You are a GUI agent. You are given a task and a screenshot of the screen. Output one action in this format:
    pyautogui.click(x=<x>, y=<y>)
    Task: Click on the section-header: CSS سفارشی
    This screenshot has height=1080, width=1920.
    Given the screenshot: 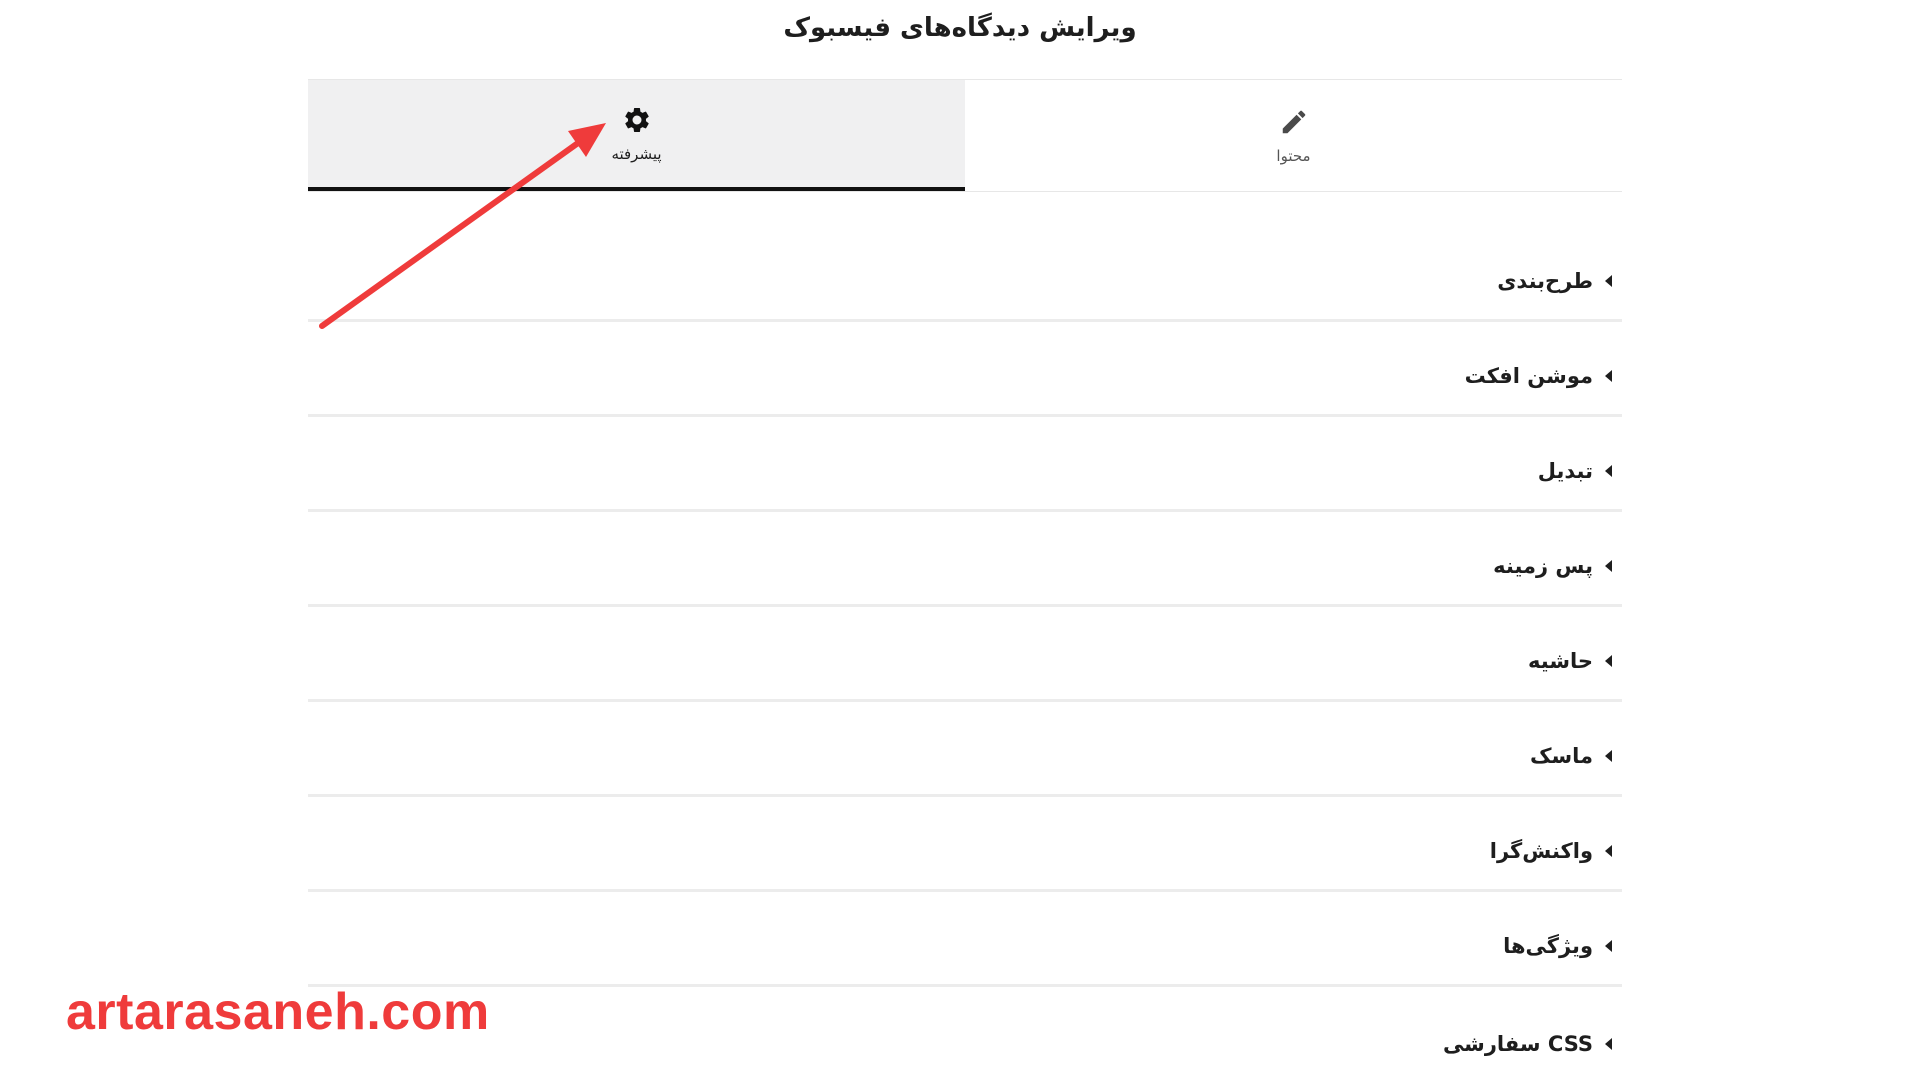 What is the action you would take?
    pyautogui.click(x=1527, y=1044)
    